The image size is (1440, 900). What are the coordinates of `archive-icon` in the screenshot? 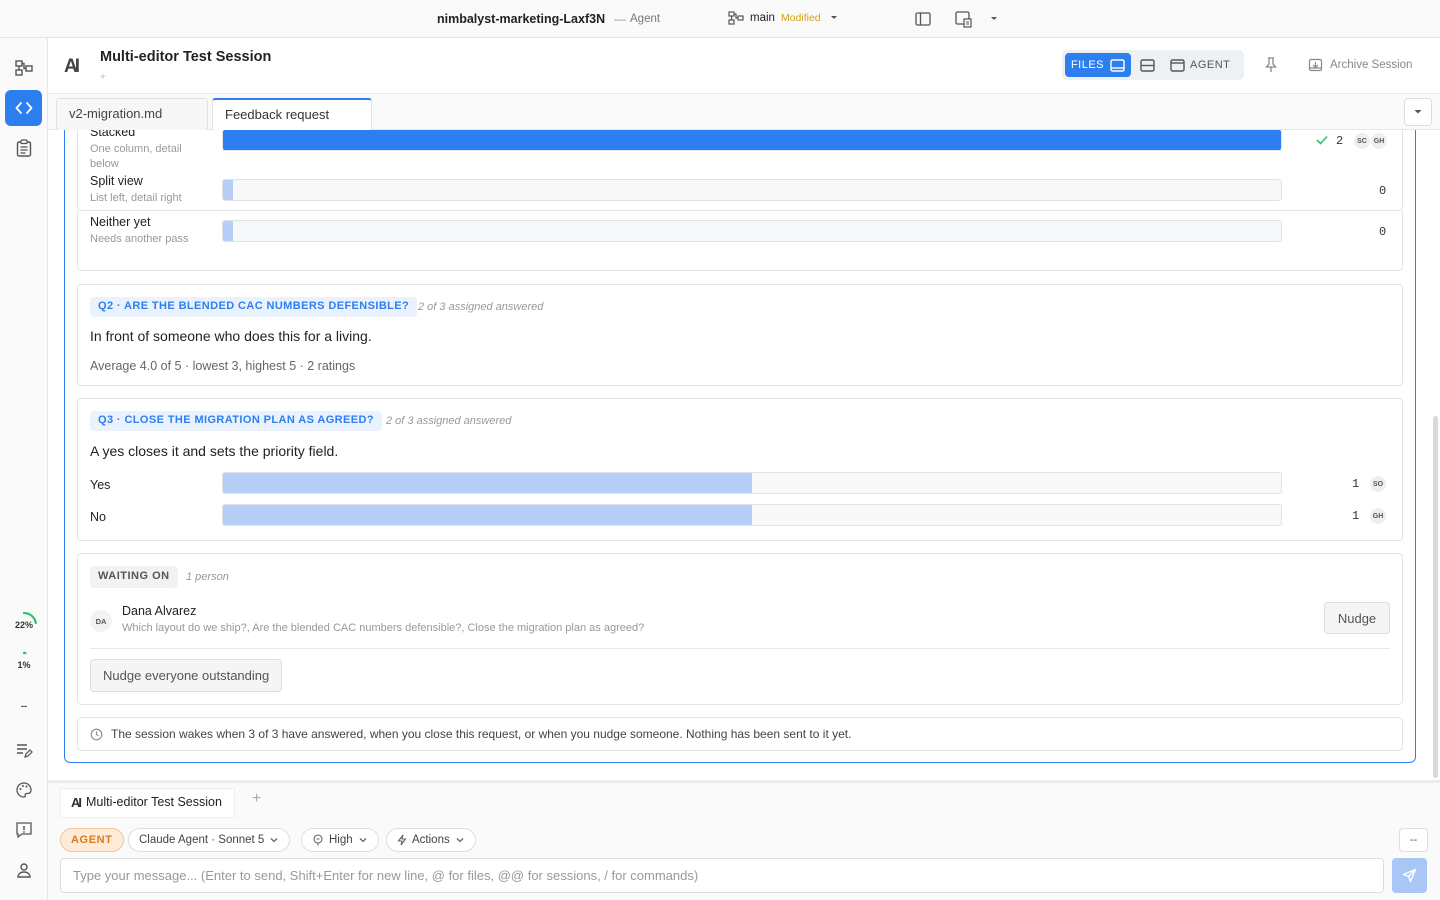 It's located at (1315, 65).